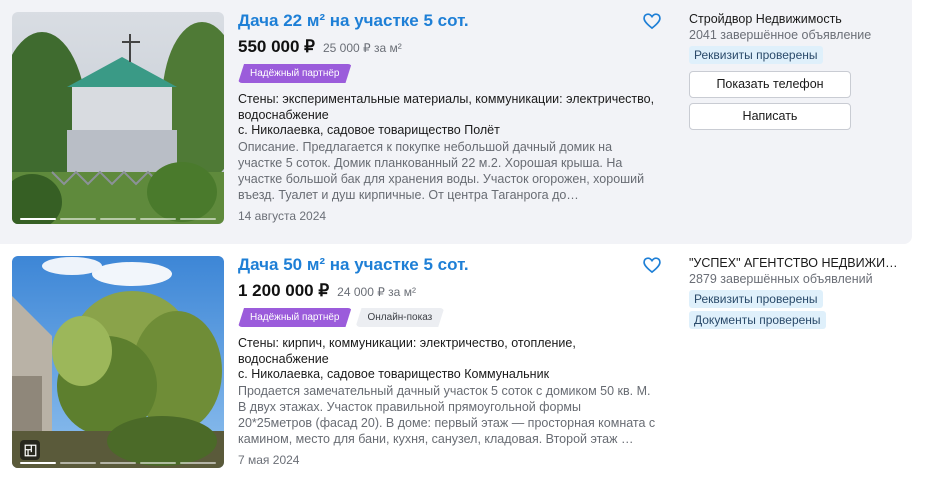 The width and height of the screenshot is (934, 478). I want to click on seller-deals-count: 2041 завершённое объявление, so click(780, 35).